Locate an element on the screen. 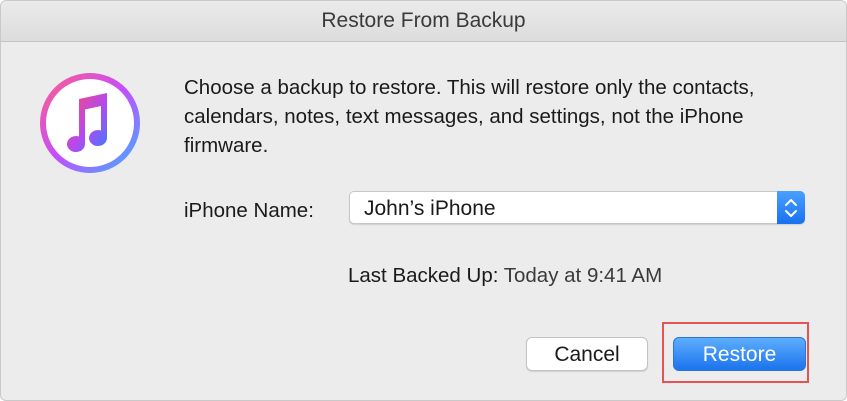  last-backed-up: Last Backed Up: Today at 9:41 AM is located at coordinates (505, 276).